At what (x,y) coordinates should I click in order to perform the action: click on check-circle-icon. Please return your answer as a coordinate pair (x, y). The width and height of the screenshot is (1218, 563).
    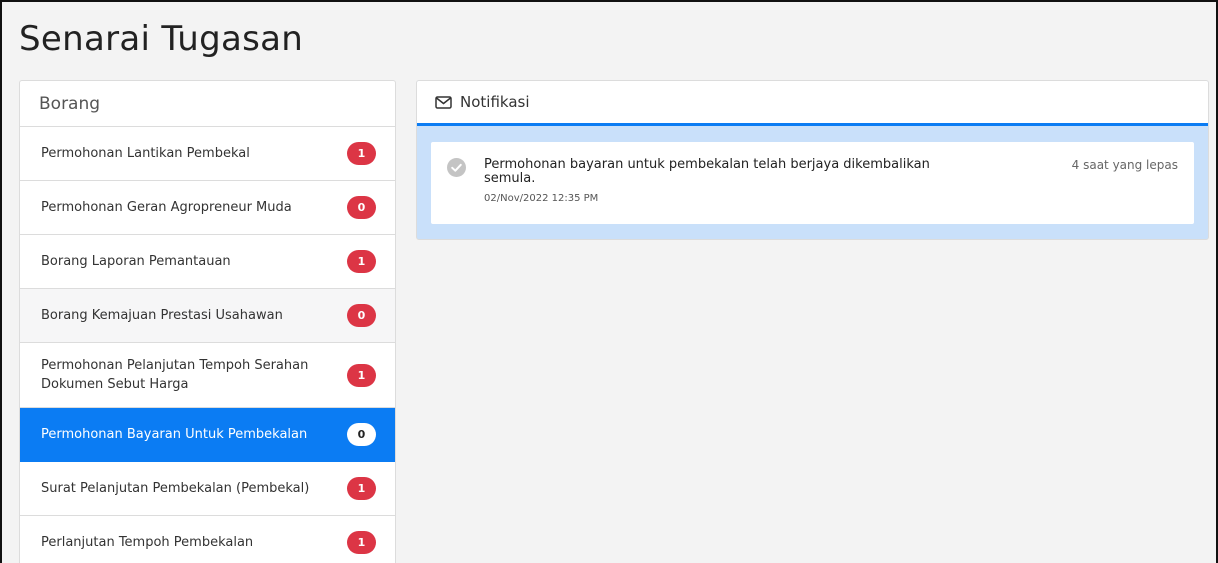
    Looking at the image, I should click on (456, 167).